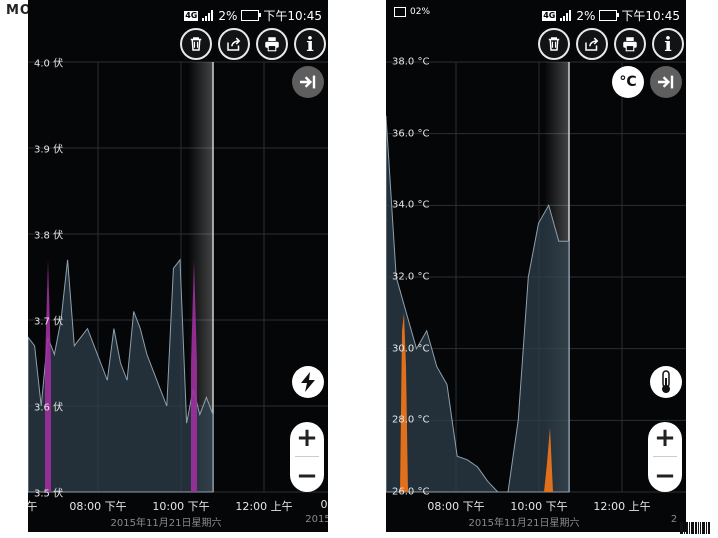 This screenshot has height=538, width=718. I want to click on y-tick-label: 3.8 伏, so click(49, 236).